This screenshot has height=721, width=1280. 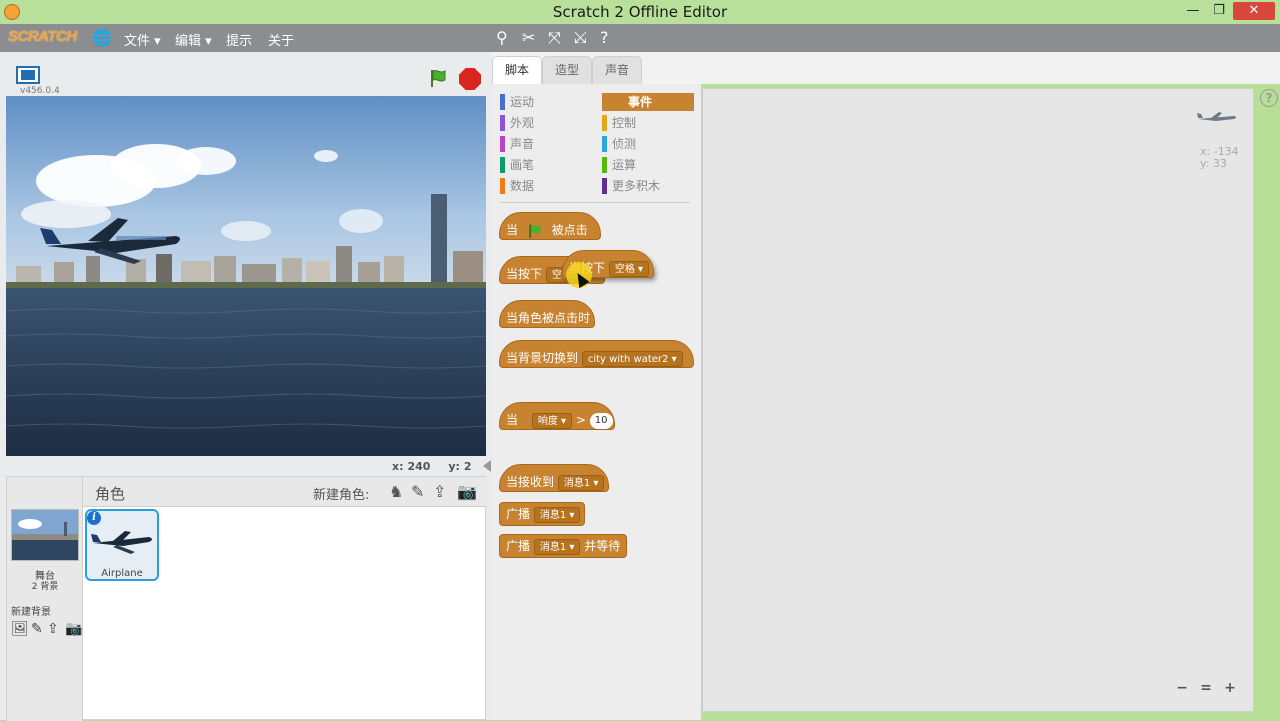 I want to click on zoom-out-icon: −, so click(x=1182, y=688).